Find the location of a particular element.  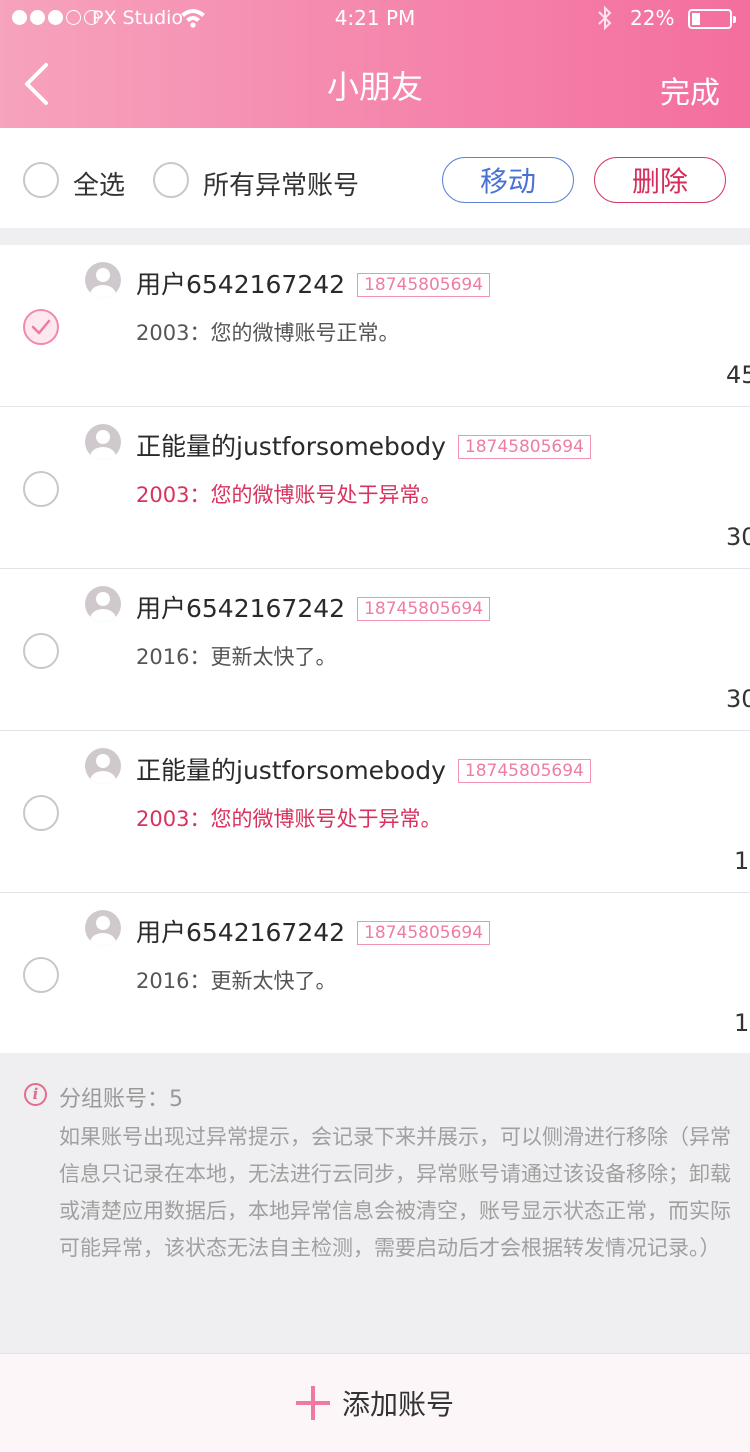

bluetooth-icon is located at coordinates (605, 20).